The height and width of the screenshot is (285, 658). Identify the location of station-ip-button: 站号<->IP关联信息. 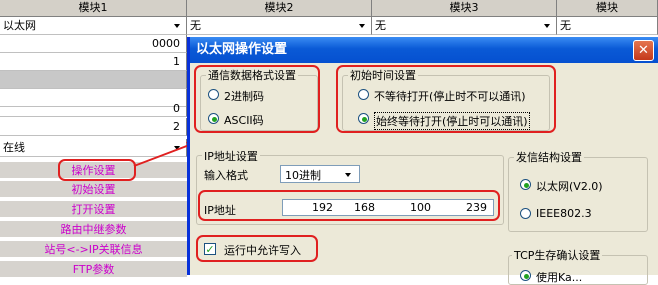
(93, 249).